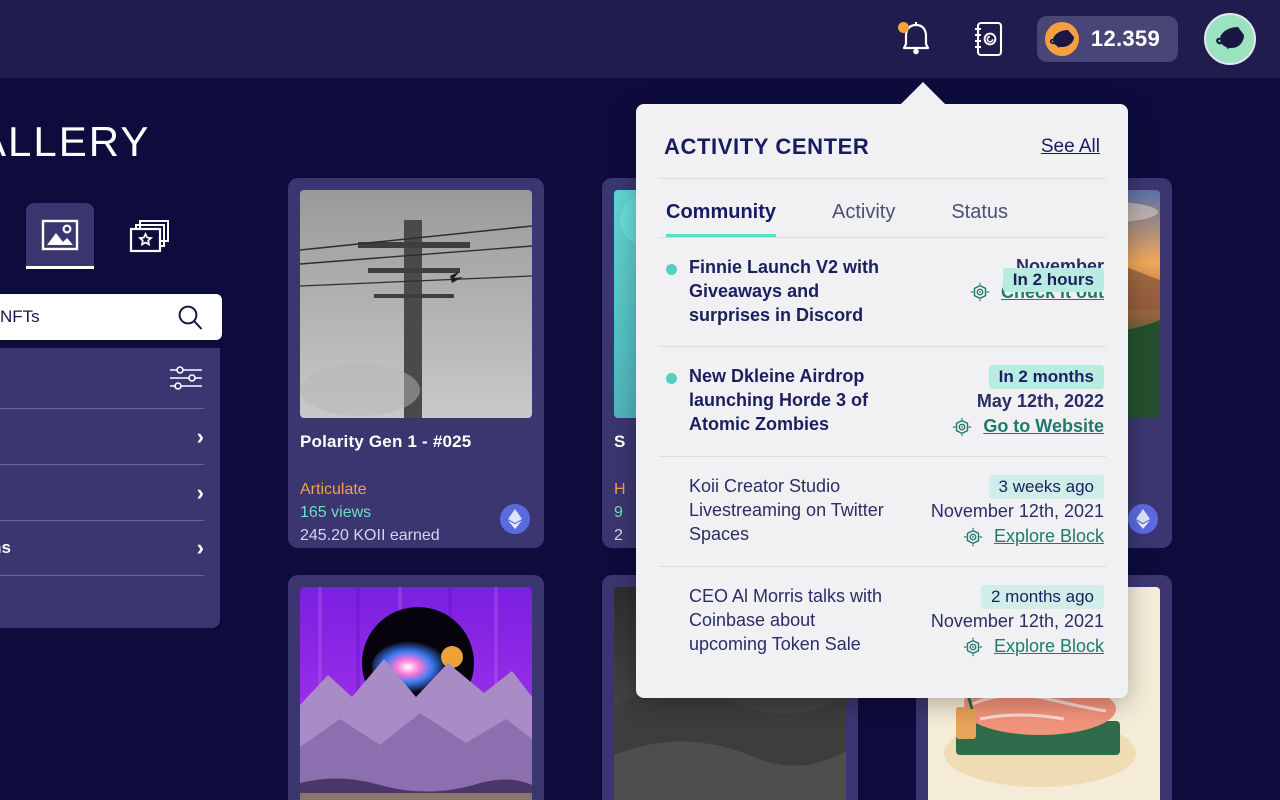  I want to click on image-icon, so click(60, 234).